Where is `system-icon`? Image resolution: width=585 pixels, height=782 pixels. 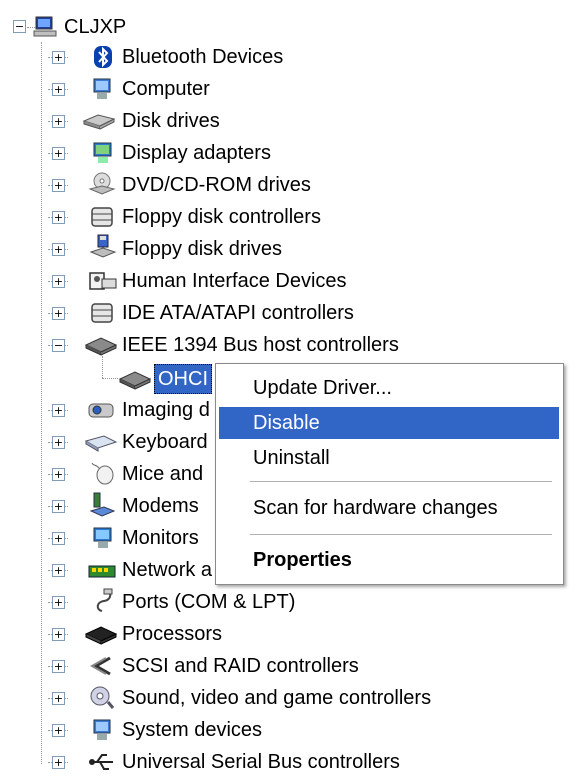 system-icon is located at coordinates (103, 730).